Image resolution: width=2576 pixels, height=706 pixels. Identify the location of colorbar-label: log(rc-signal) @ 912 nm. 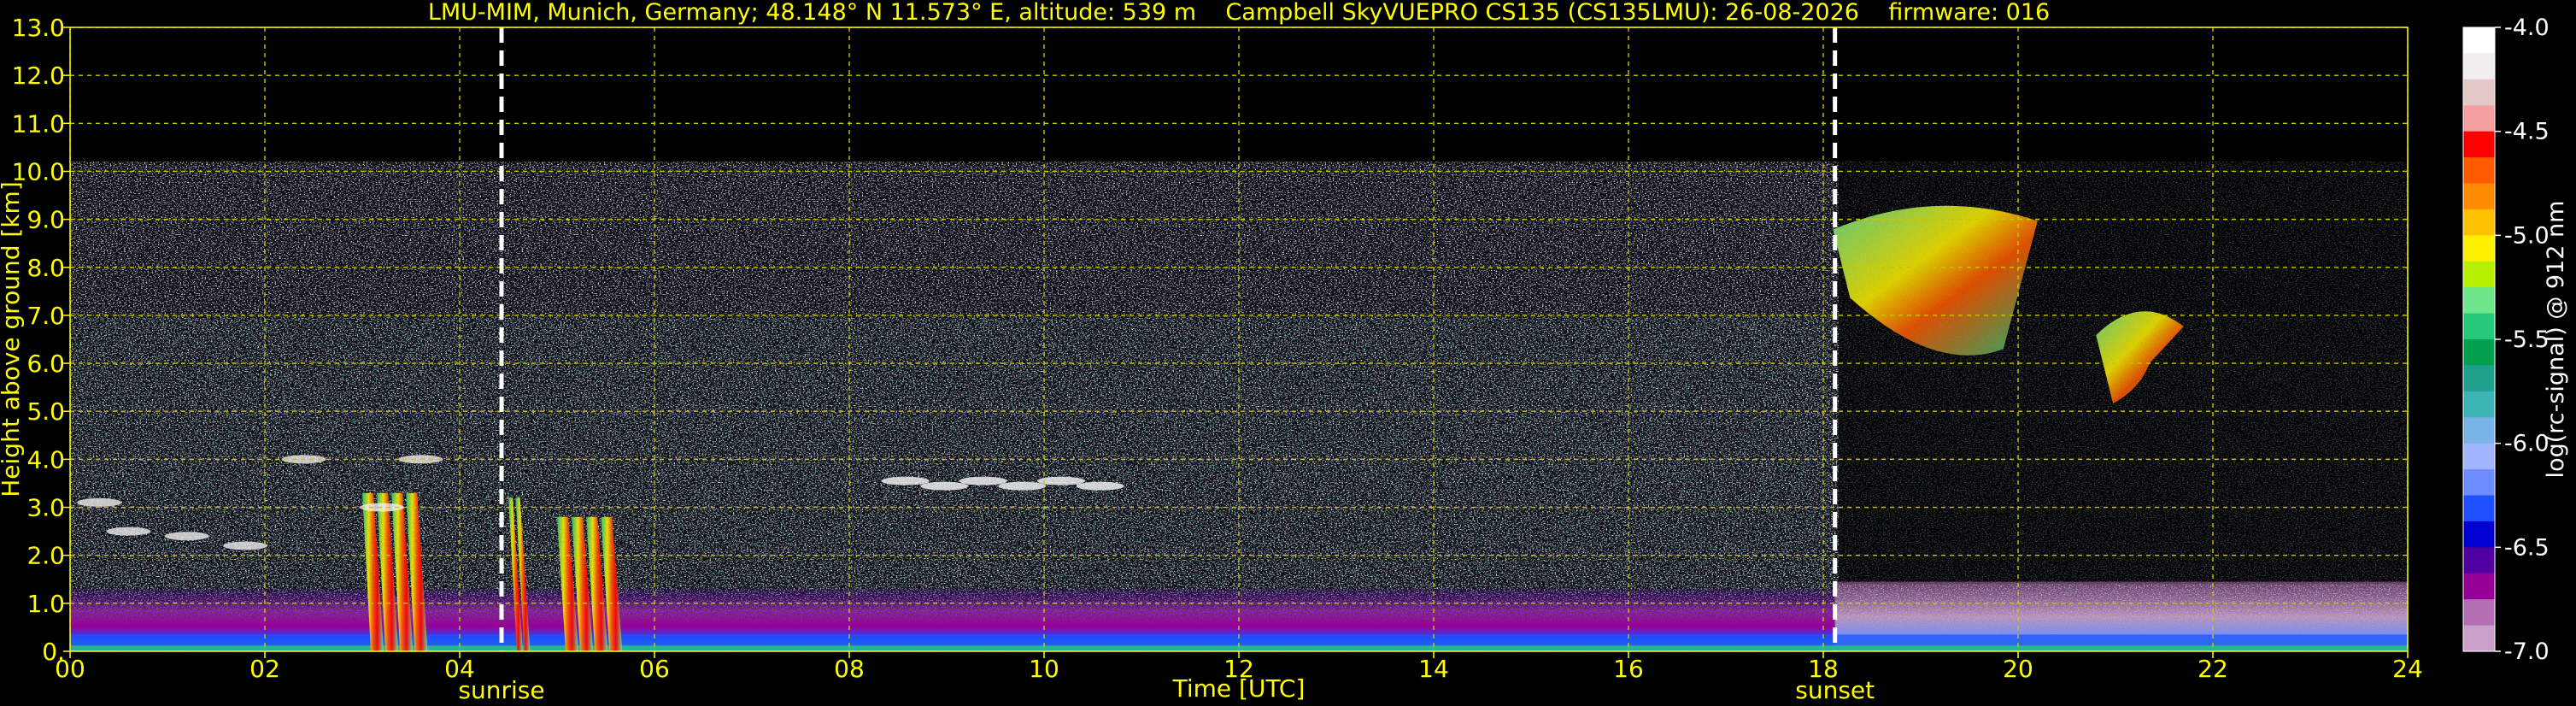
(2556, 340).